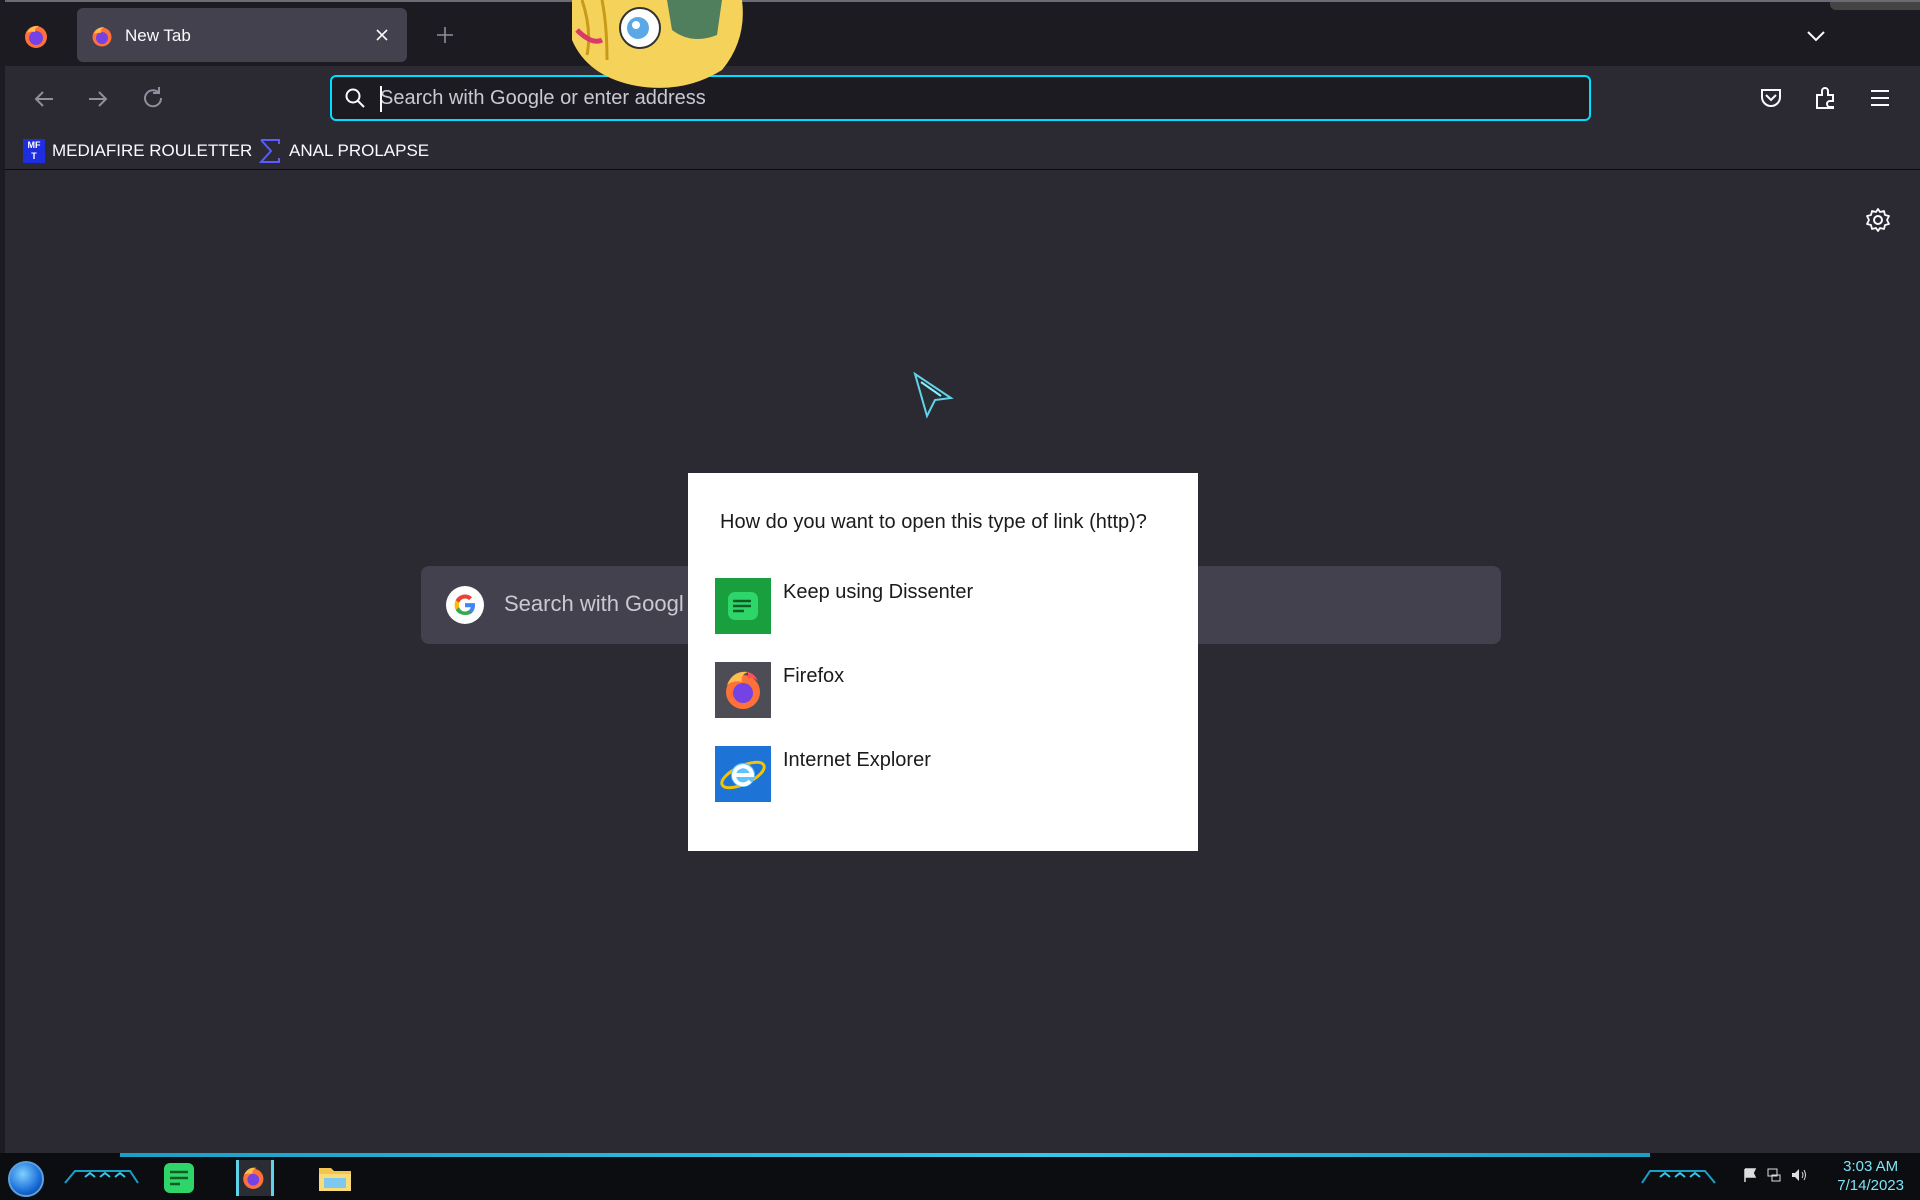  What do you see at coordinates (1771, 98) in the screenshot?
I see `pocket-icon` at bounding box center [1771, 98].